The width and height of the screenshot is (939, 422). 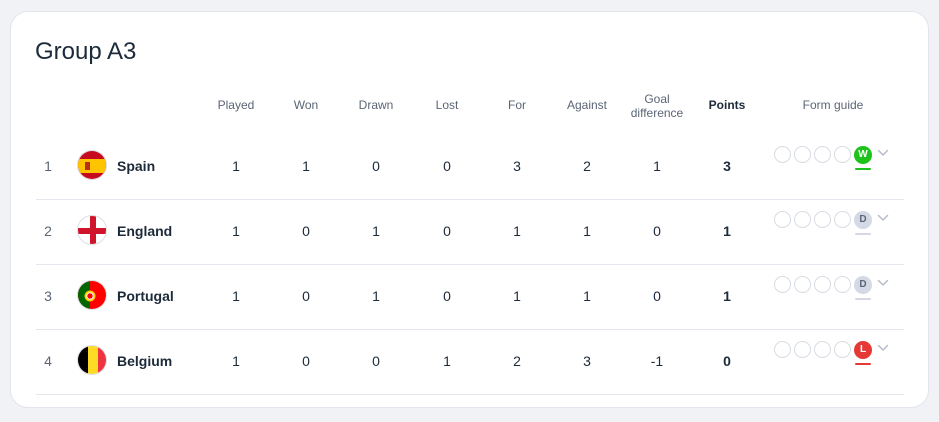 What do you see at coordinates (447, 105) in the screenshot?
I see `header-lost: Lost` at bounding box center [447, 105].